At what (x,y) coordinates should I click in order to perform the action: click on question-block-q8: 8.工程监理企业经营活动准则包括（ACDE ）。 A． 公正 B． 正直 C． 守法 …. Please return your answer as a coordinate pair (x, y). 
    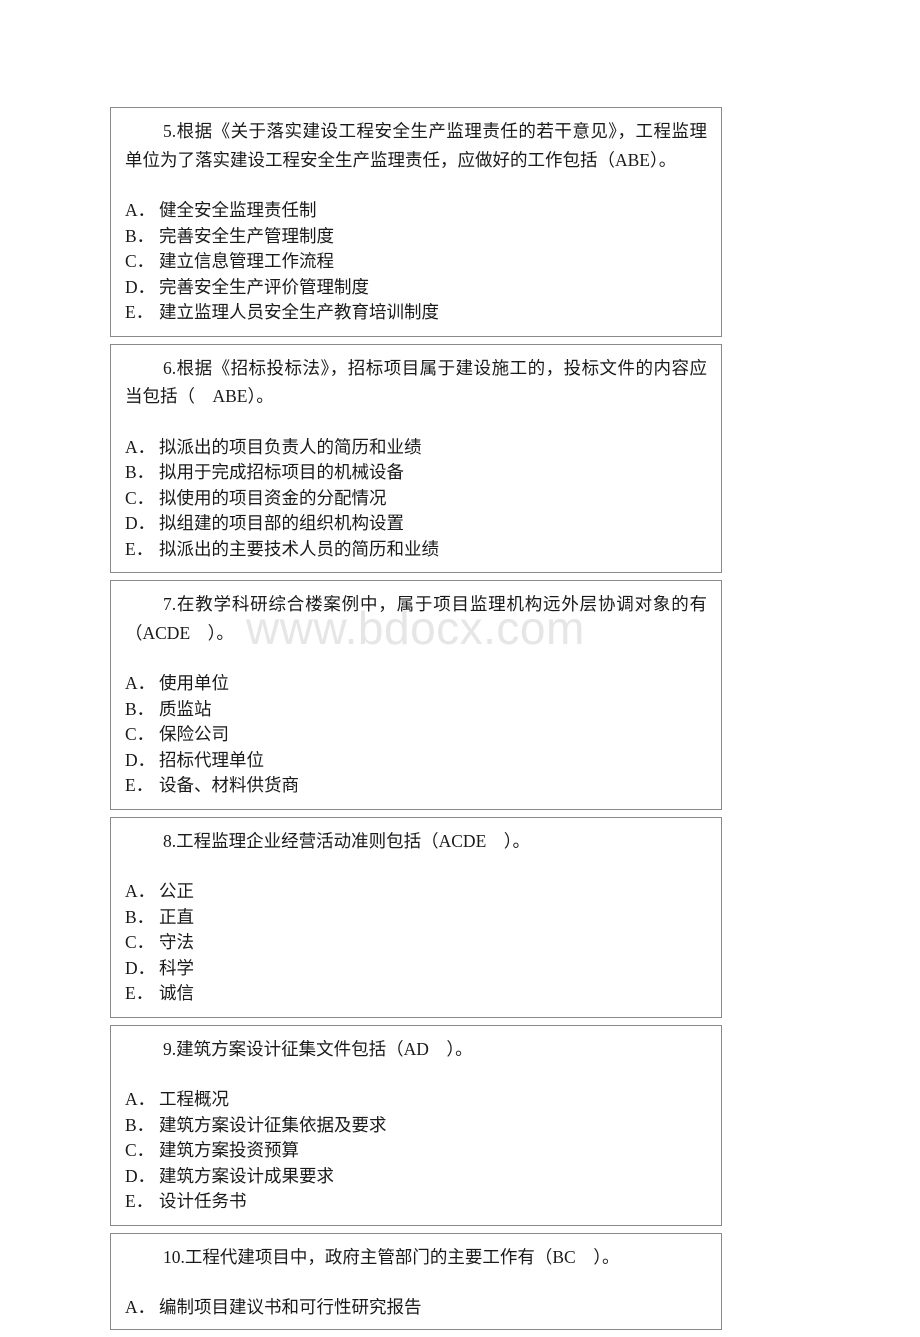
    Looking at the image, I should click on (416, 917).